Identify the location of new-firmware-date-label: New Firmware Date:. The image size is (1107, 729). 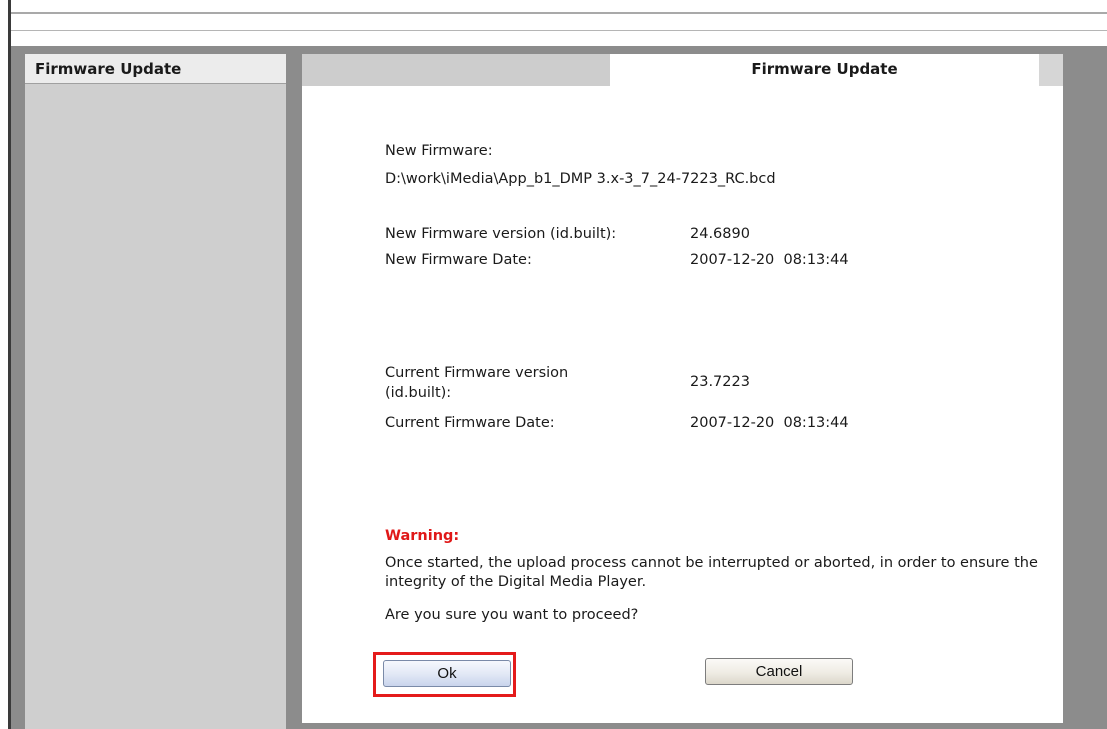
(458, 260).